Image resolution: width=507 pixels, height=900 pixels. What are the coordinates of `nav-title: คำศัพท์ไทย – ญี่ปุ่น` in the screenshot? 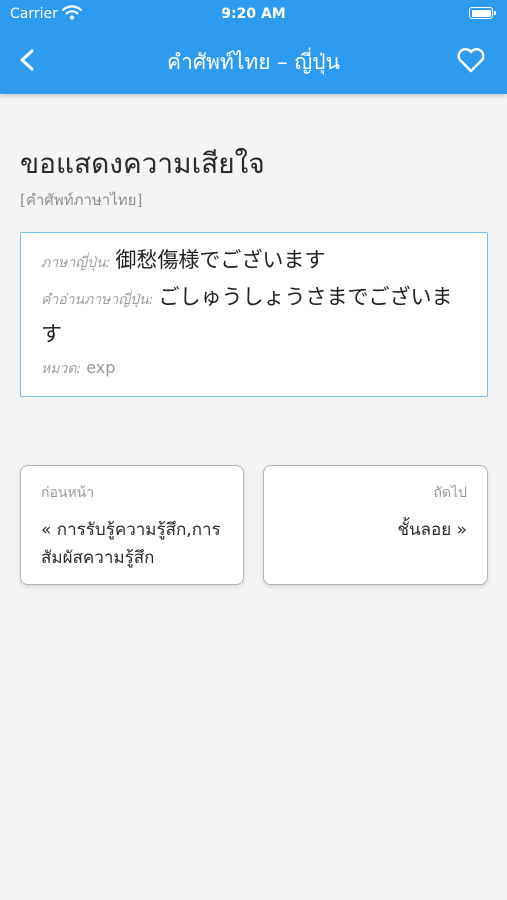 It's located at (253, 62).